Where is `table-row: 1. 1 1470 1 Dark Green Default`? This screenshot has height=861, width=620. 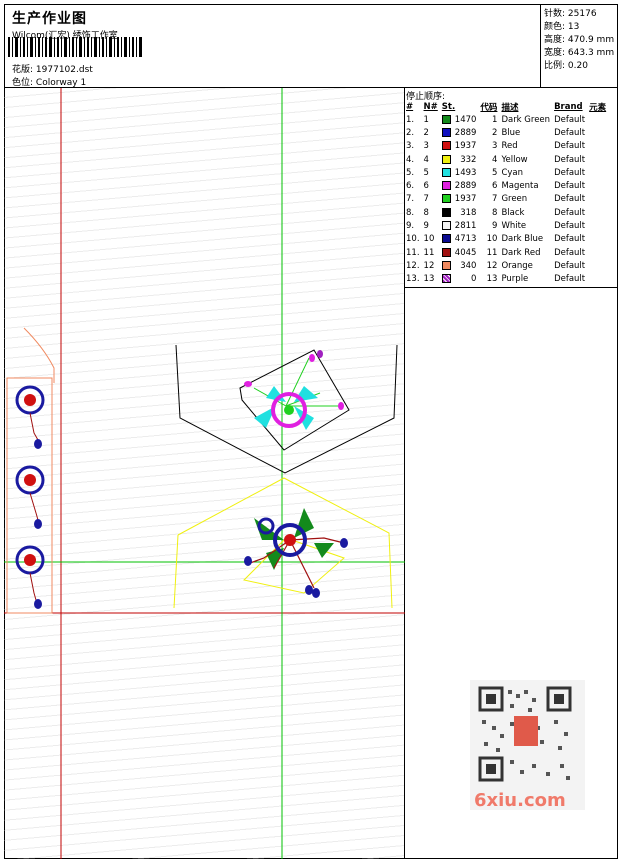 table-row: 1. 1 1470 1 Dark Green Default is located at coordinates (506, 119).